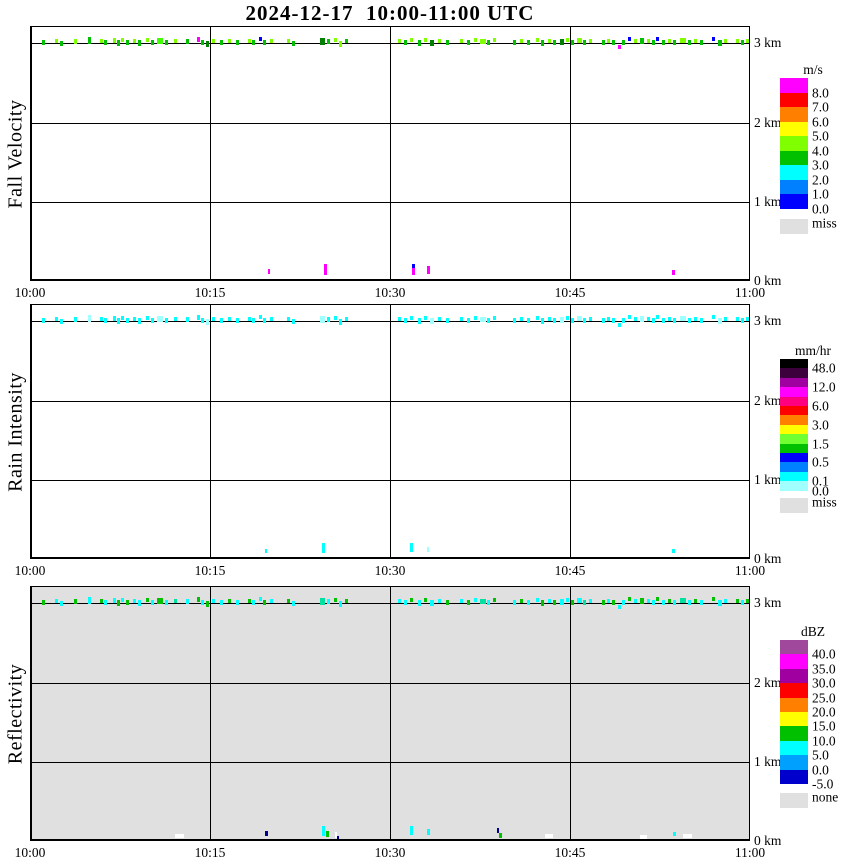 Image resolution: width=850 pixels, height=868 pixels. I want to click on colorbar-unit-dbz: dBZ, so click(812, 631).